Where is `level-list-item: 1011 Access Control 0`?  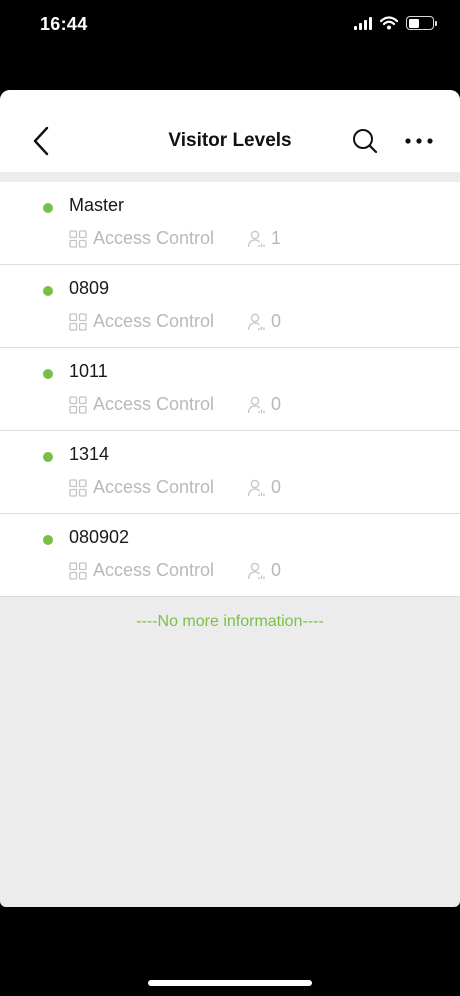
level-list-item: 1011 Access Control 0 is located at coordinates (230, 389).